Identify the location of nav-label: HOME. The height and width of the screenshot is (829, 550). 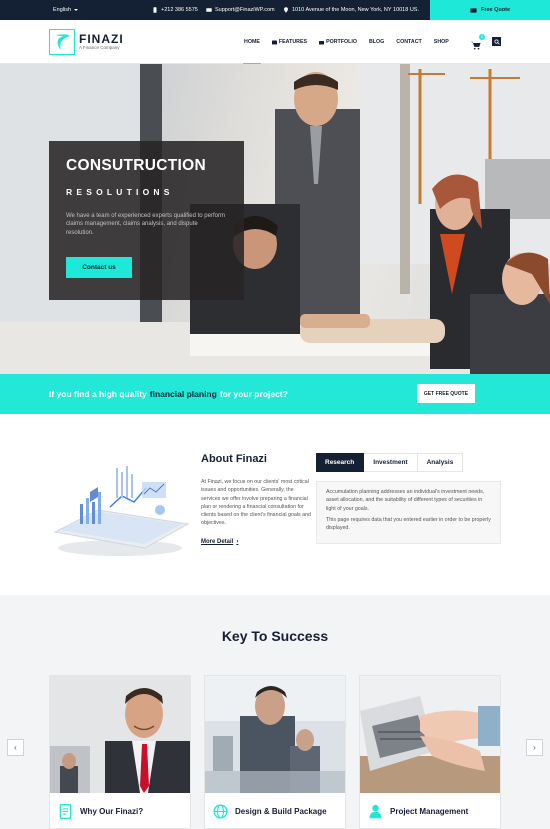
(252, 42).